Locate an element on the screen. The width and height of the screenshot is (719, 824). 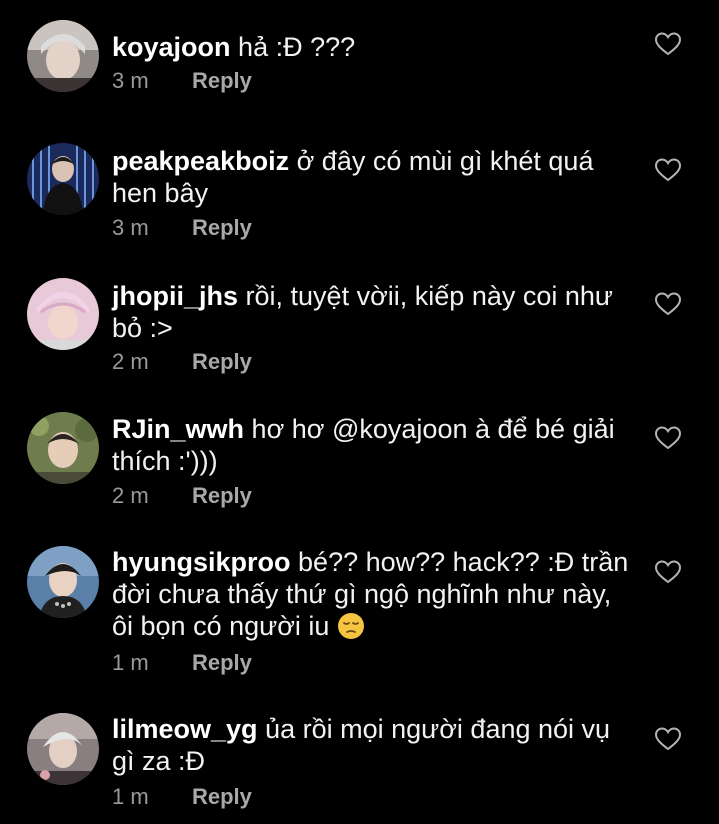
comment-username: hyungsikproo is located at coordinates (201, 562).